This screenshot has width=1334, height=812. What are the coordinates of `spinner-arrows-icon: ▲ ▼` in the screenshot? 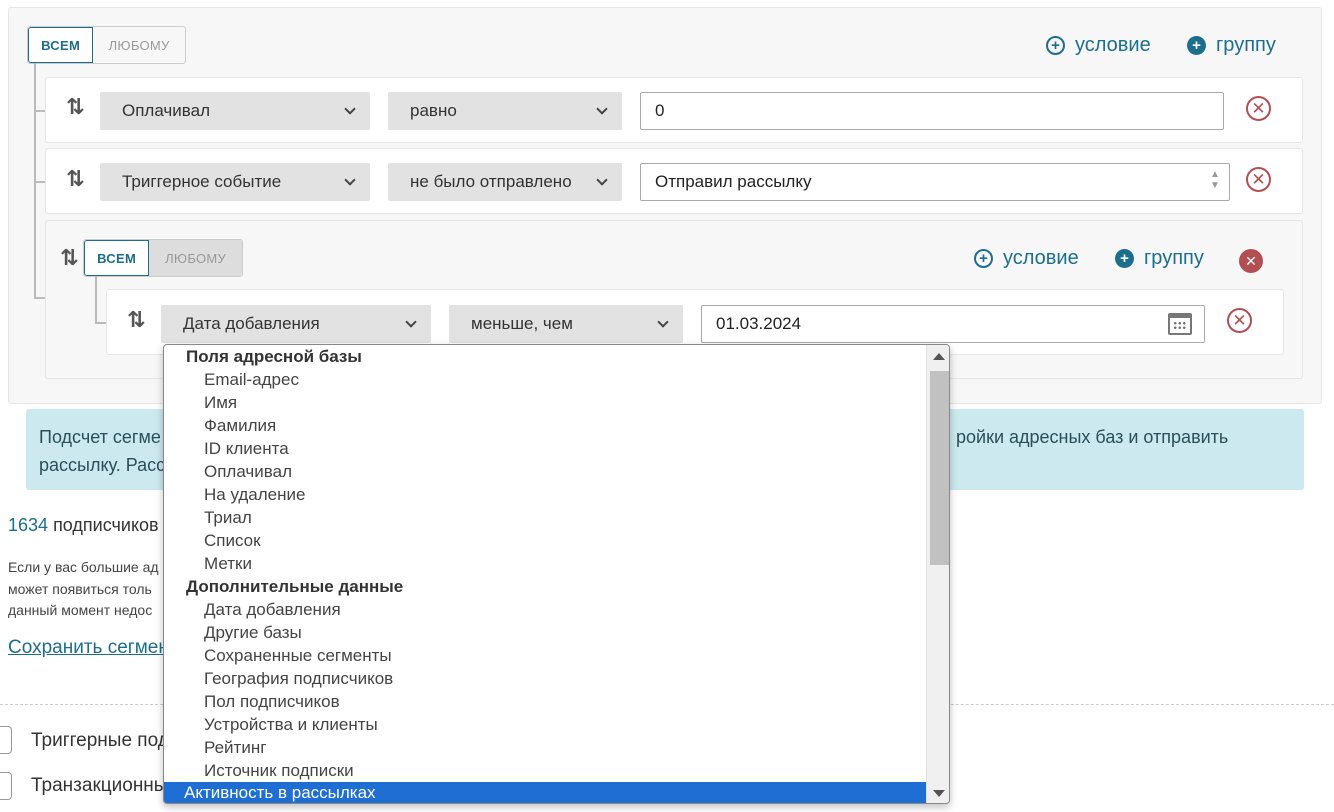 It's located at (1215, 180).